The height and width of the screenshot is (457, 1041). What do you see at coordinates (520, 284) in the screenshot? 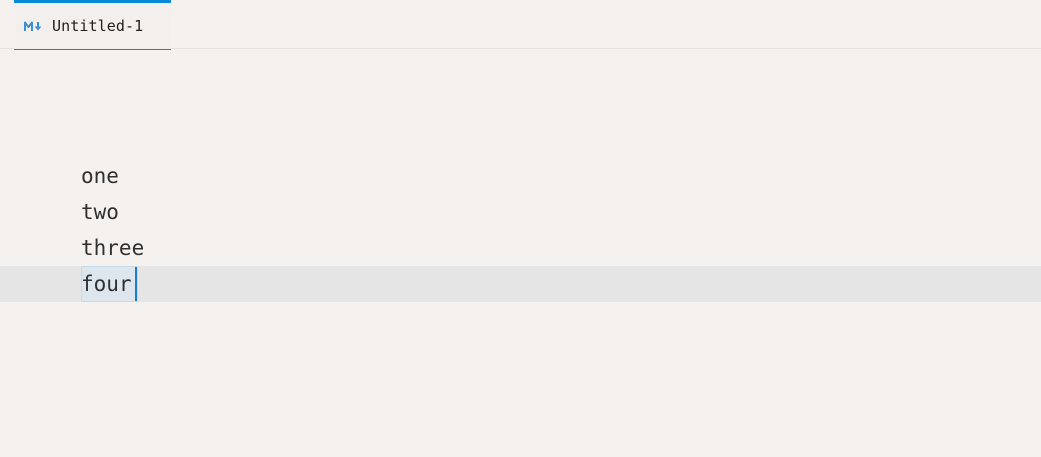
I see `editor-line-current: four` at bounding box center [520, 284].